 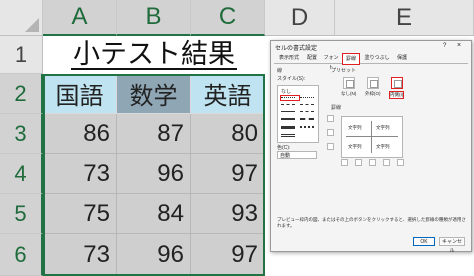 I want to click on column-header-c: C, so click(x=228, y=18).